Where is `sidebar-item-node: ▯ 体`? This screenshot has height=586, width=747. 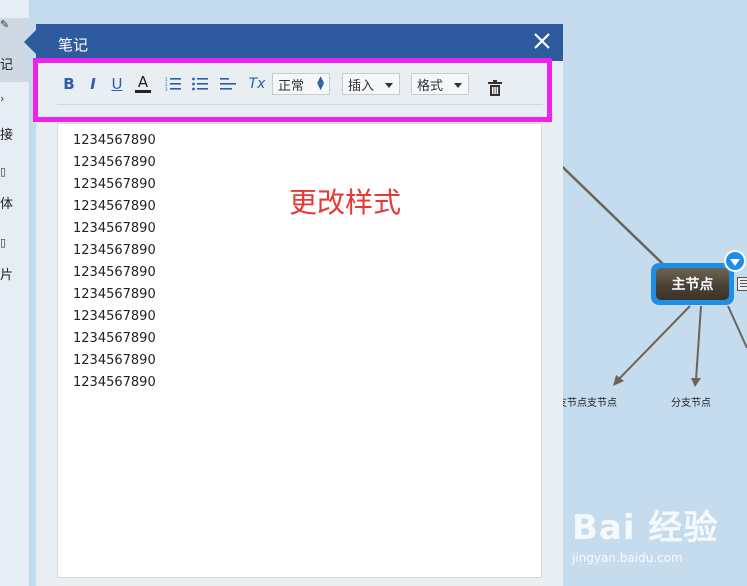 sidebar-item-node: ▯ 体 is located at coordinates (15, 190).